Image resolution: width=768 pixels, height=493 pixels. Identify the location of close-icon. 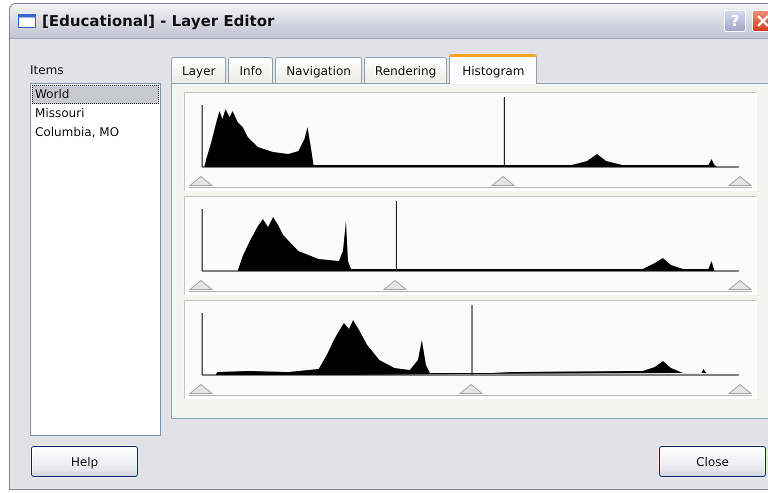
(762, 21).